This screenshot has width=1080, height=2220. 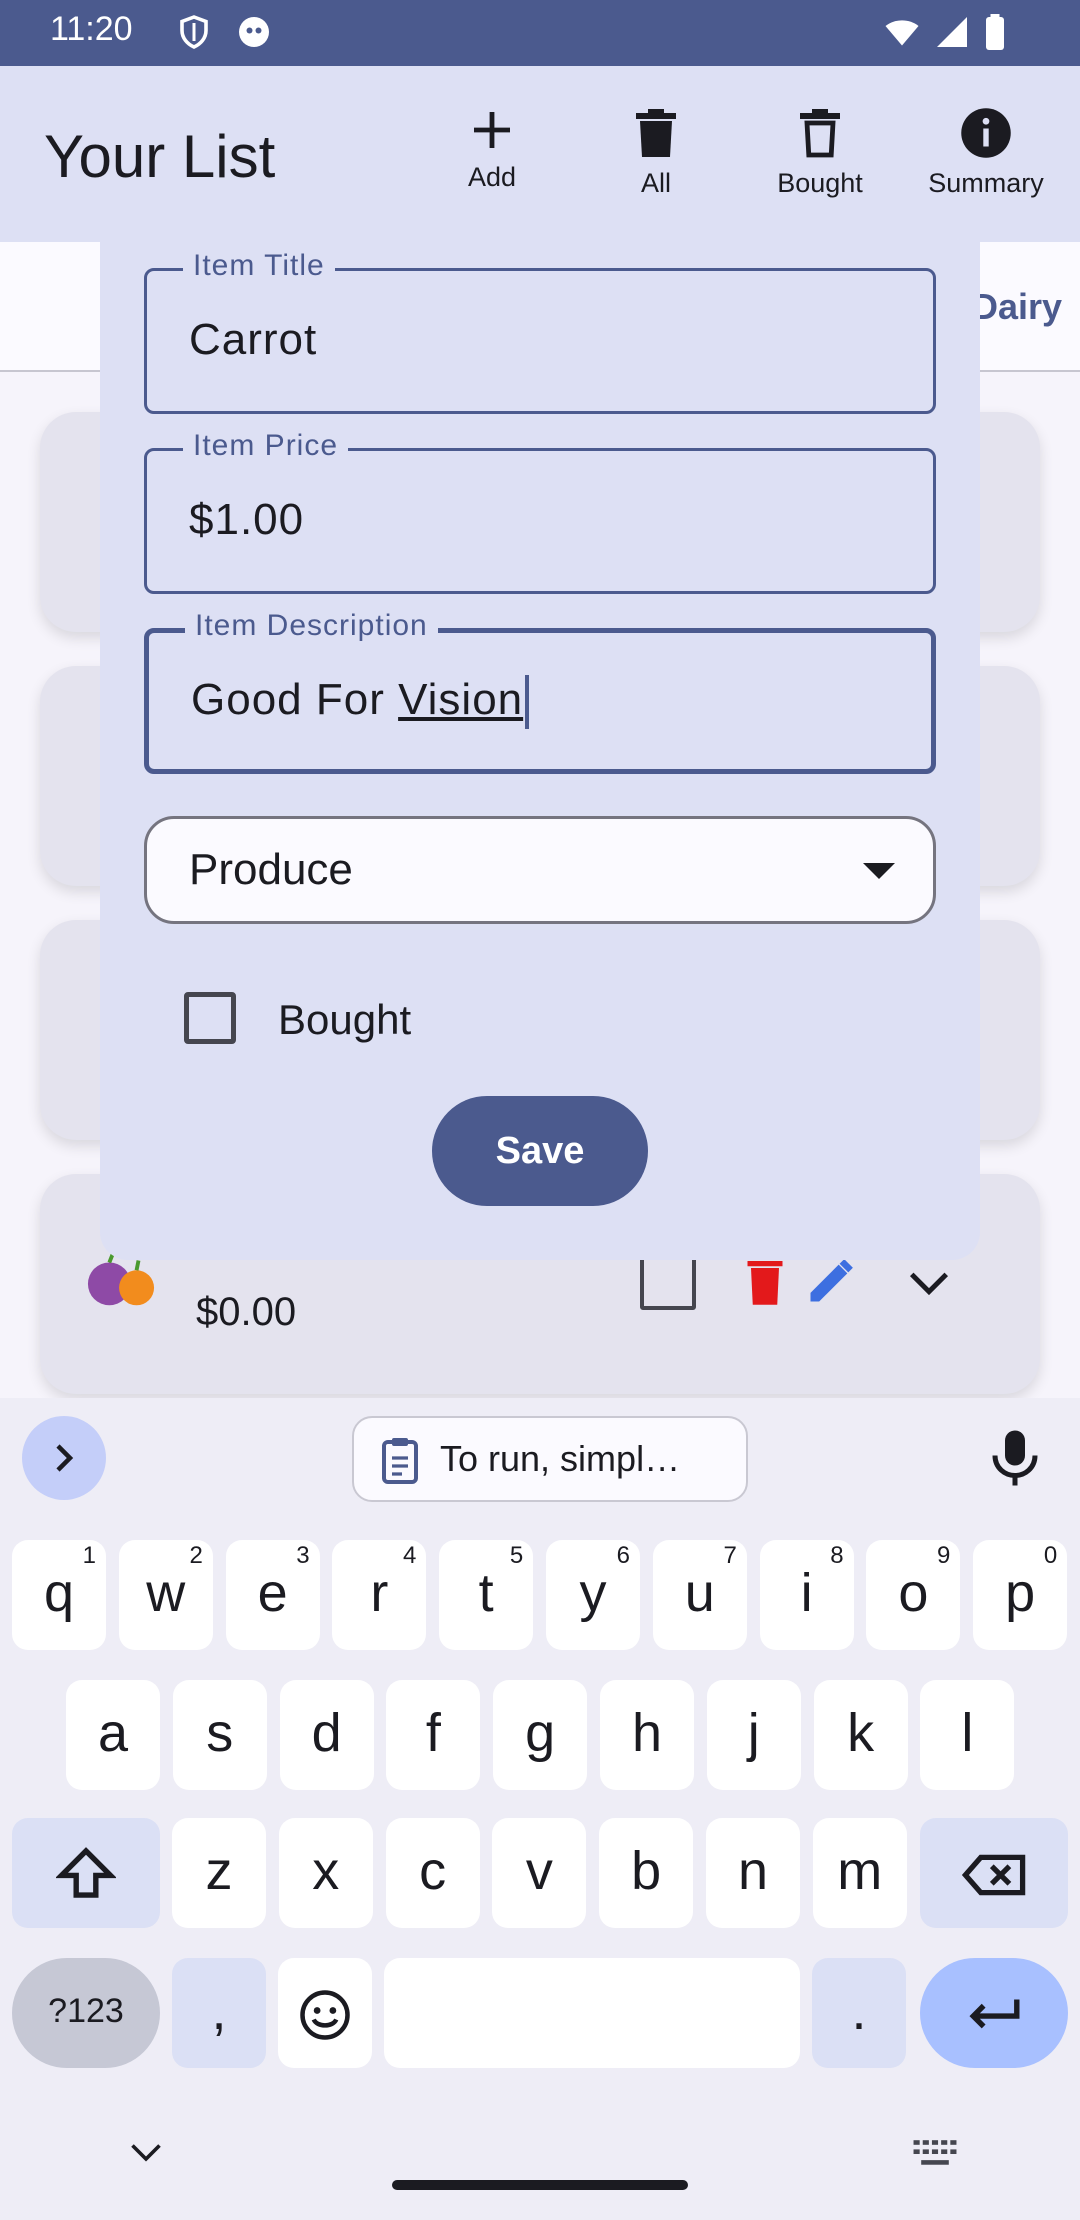 I want to click on category-dropdown: Produce, so click(x=540, y=870).